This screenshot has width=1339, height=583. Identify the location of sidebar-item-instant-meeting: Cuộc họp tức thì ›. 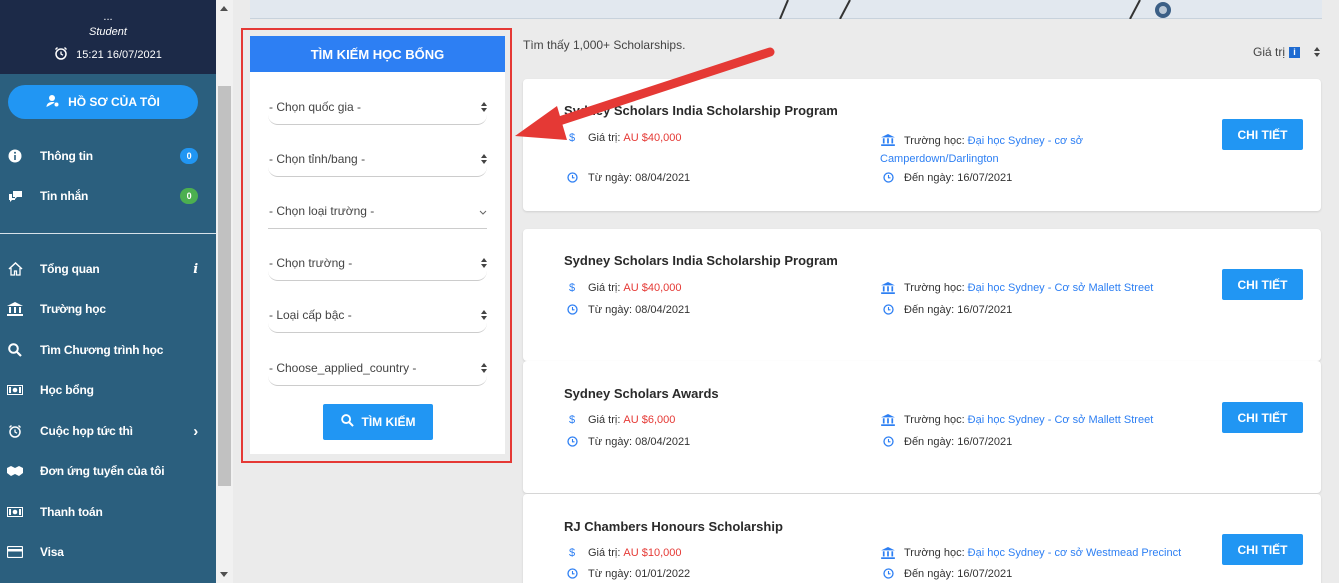
(108, 431).